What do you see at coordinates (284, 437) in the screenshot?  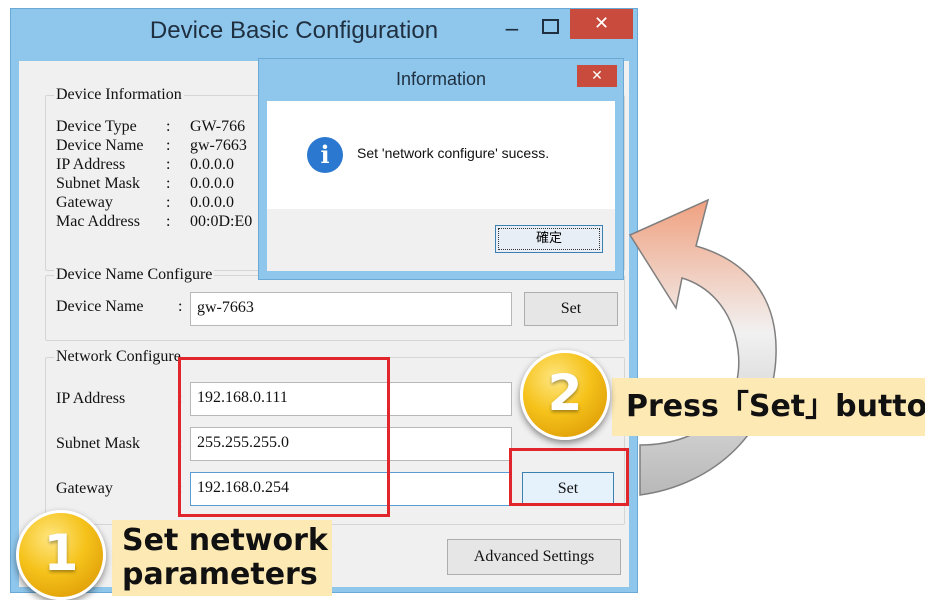 I see `network-fields-highlight` at bounding box center [284, 437].